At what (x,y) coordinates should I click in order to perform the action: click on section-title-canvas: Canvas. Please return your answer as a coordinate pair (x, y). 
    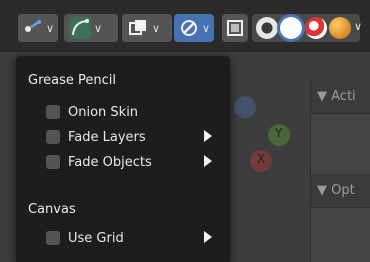
    Looking at the image, I should click on (52, 209).